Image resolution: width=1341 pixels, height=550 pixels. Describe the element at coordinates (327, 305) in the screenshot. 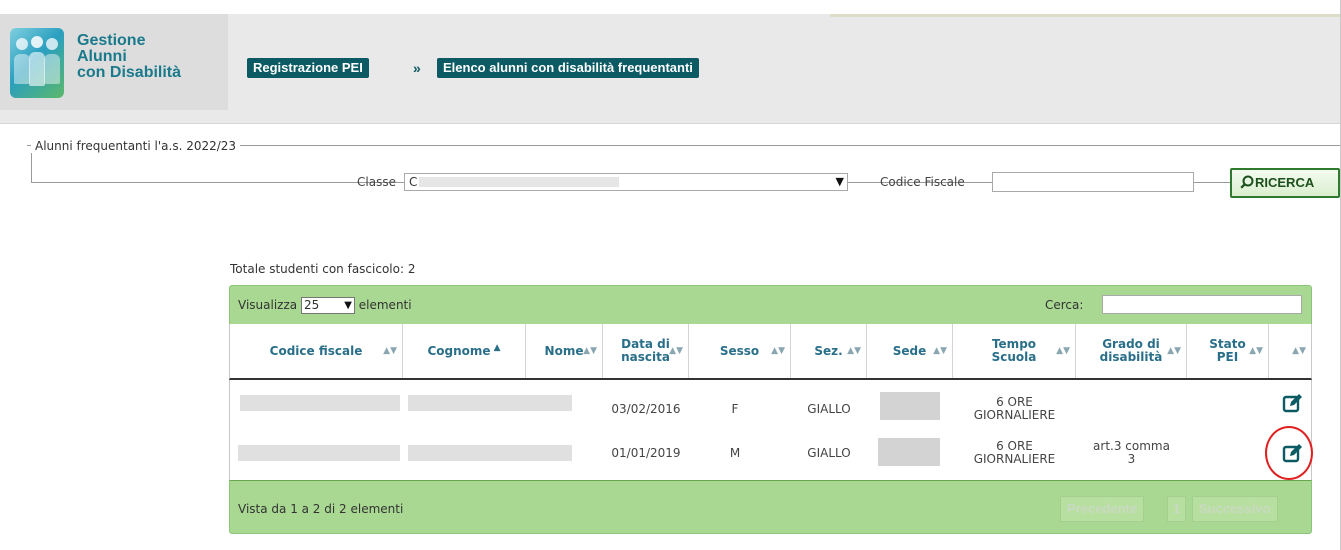

I see `page-length-select: 25 ▼` at that location.